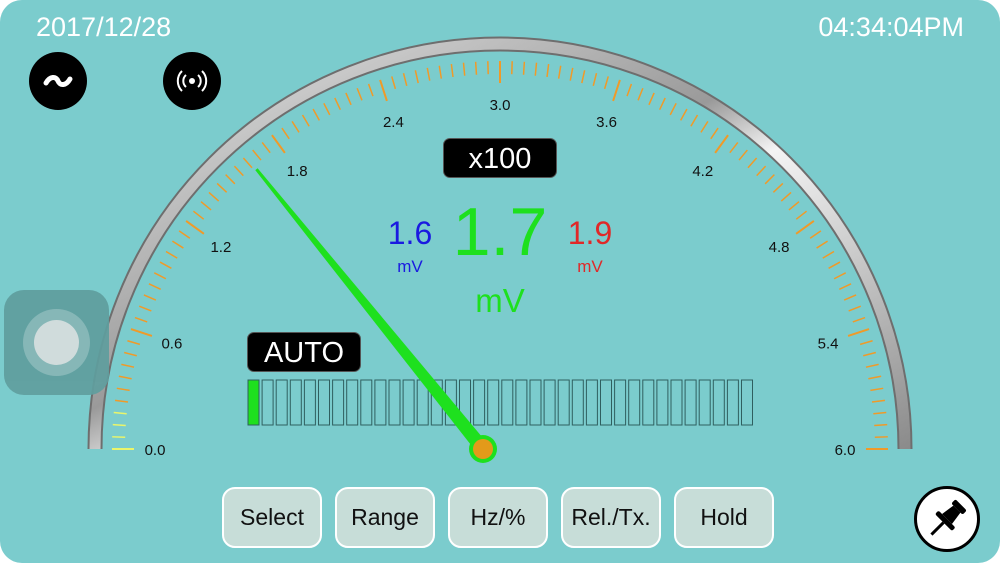 The height and width of the screenshot is (563, 1000). I want to click on gauge-scale-label: 0.6, so click(171, 343).